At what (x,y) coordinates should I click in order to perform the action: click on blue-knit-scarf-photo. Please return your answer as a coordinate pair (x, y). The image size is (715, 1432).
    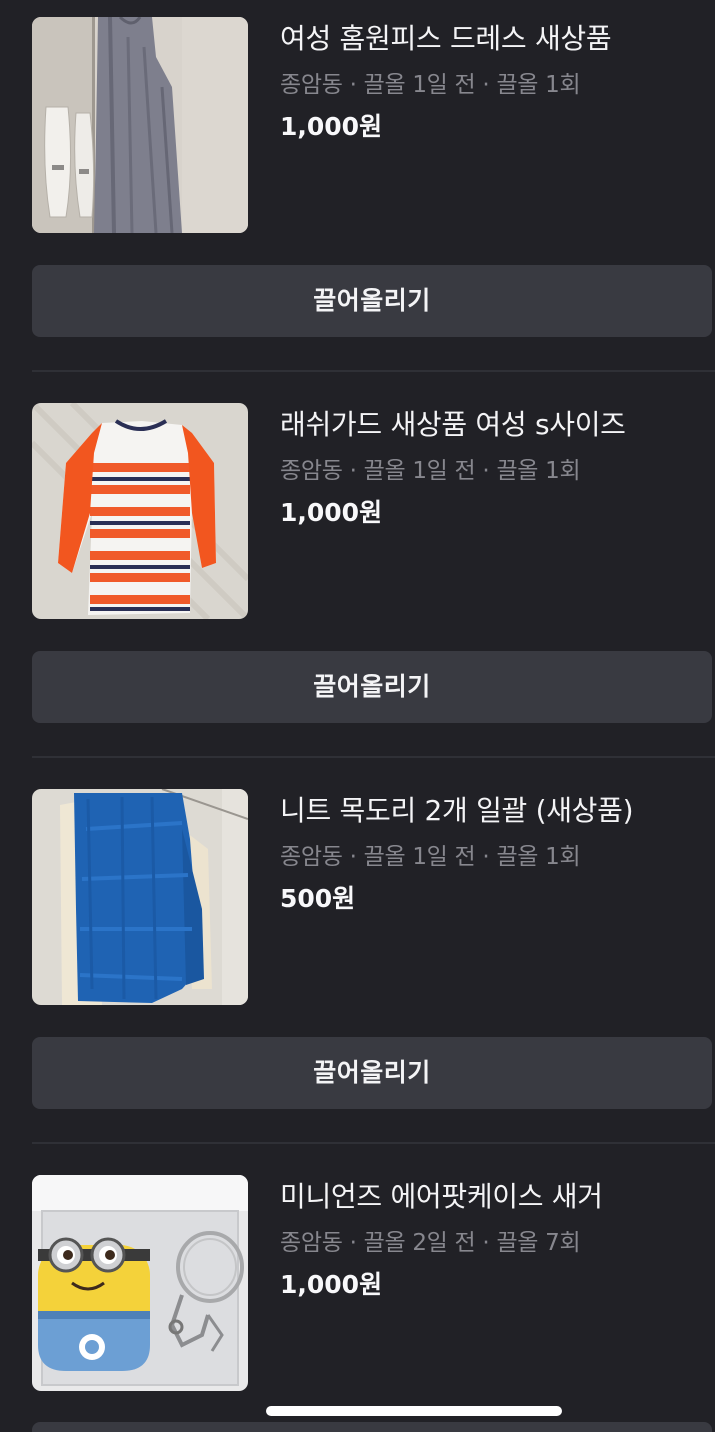
    Looking at the image, I should click on (140, 897).